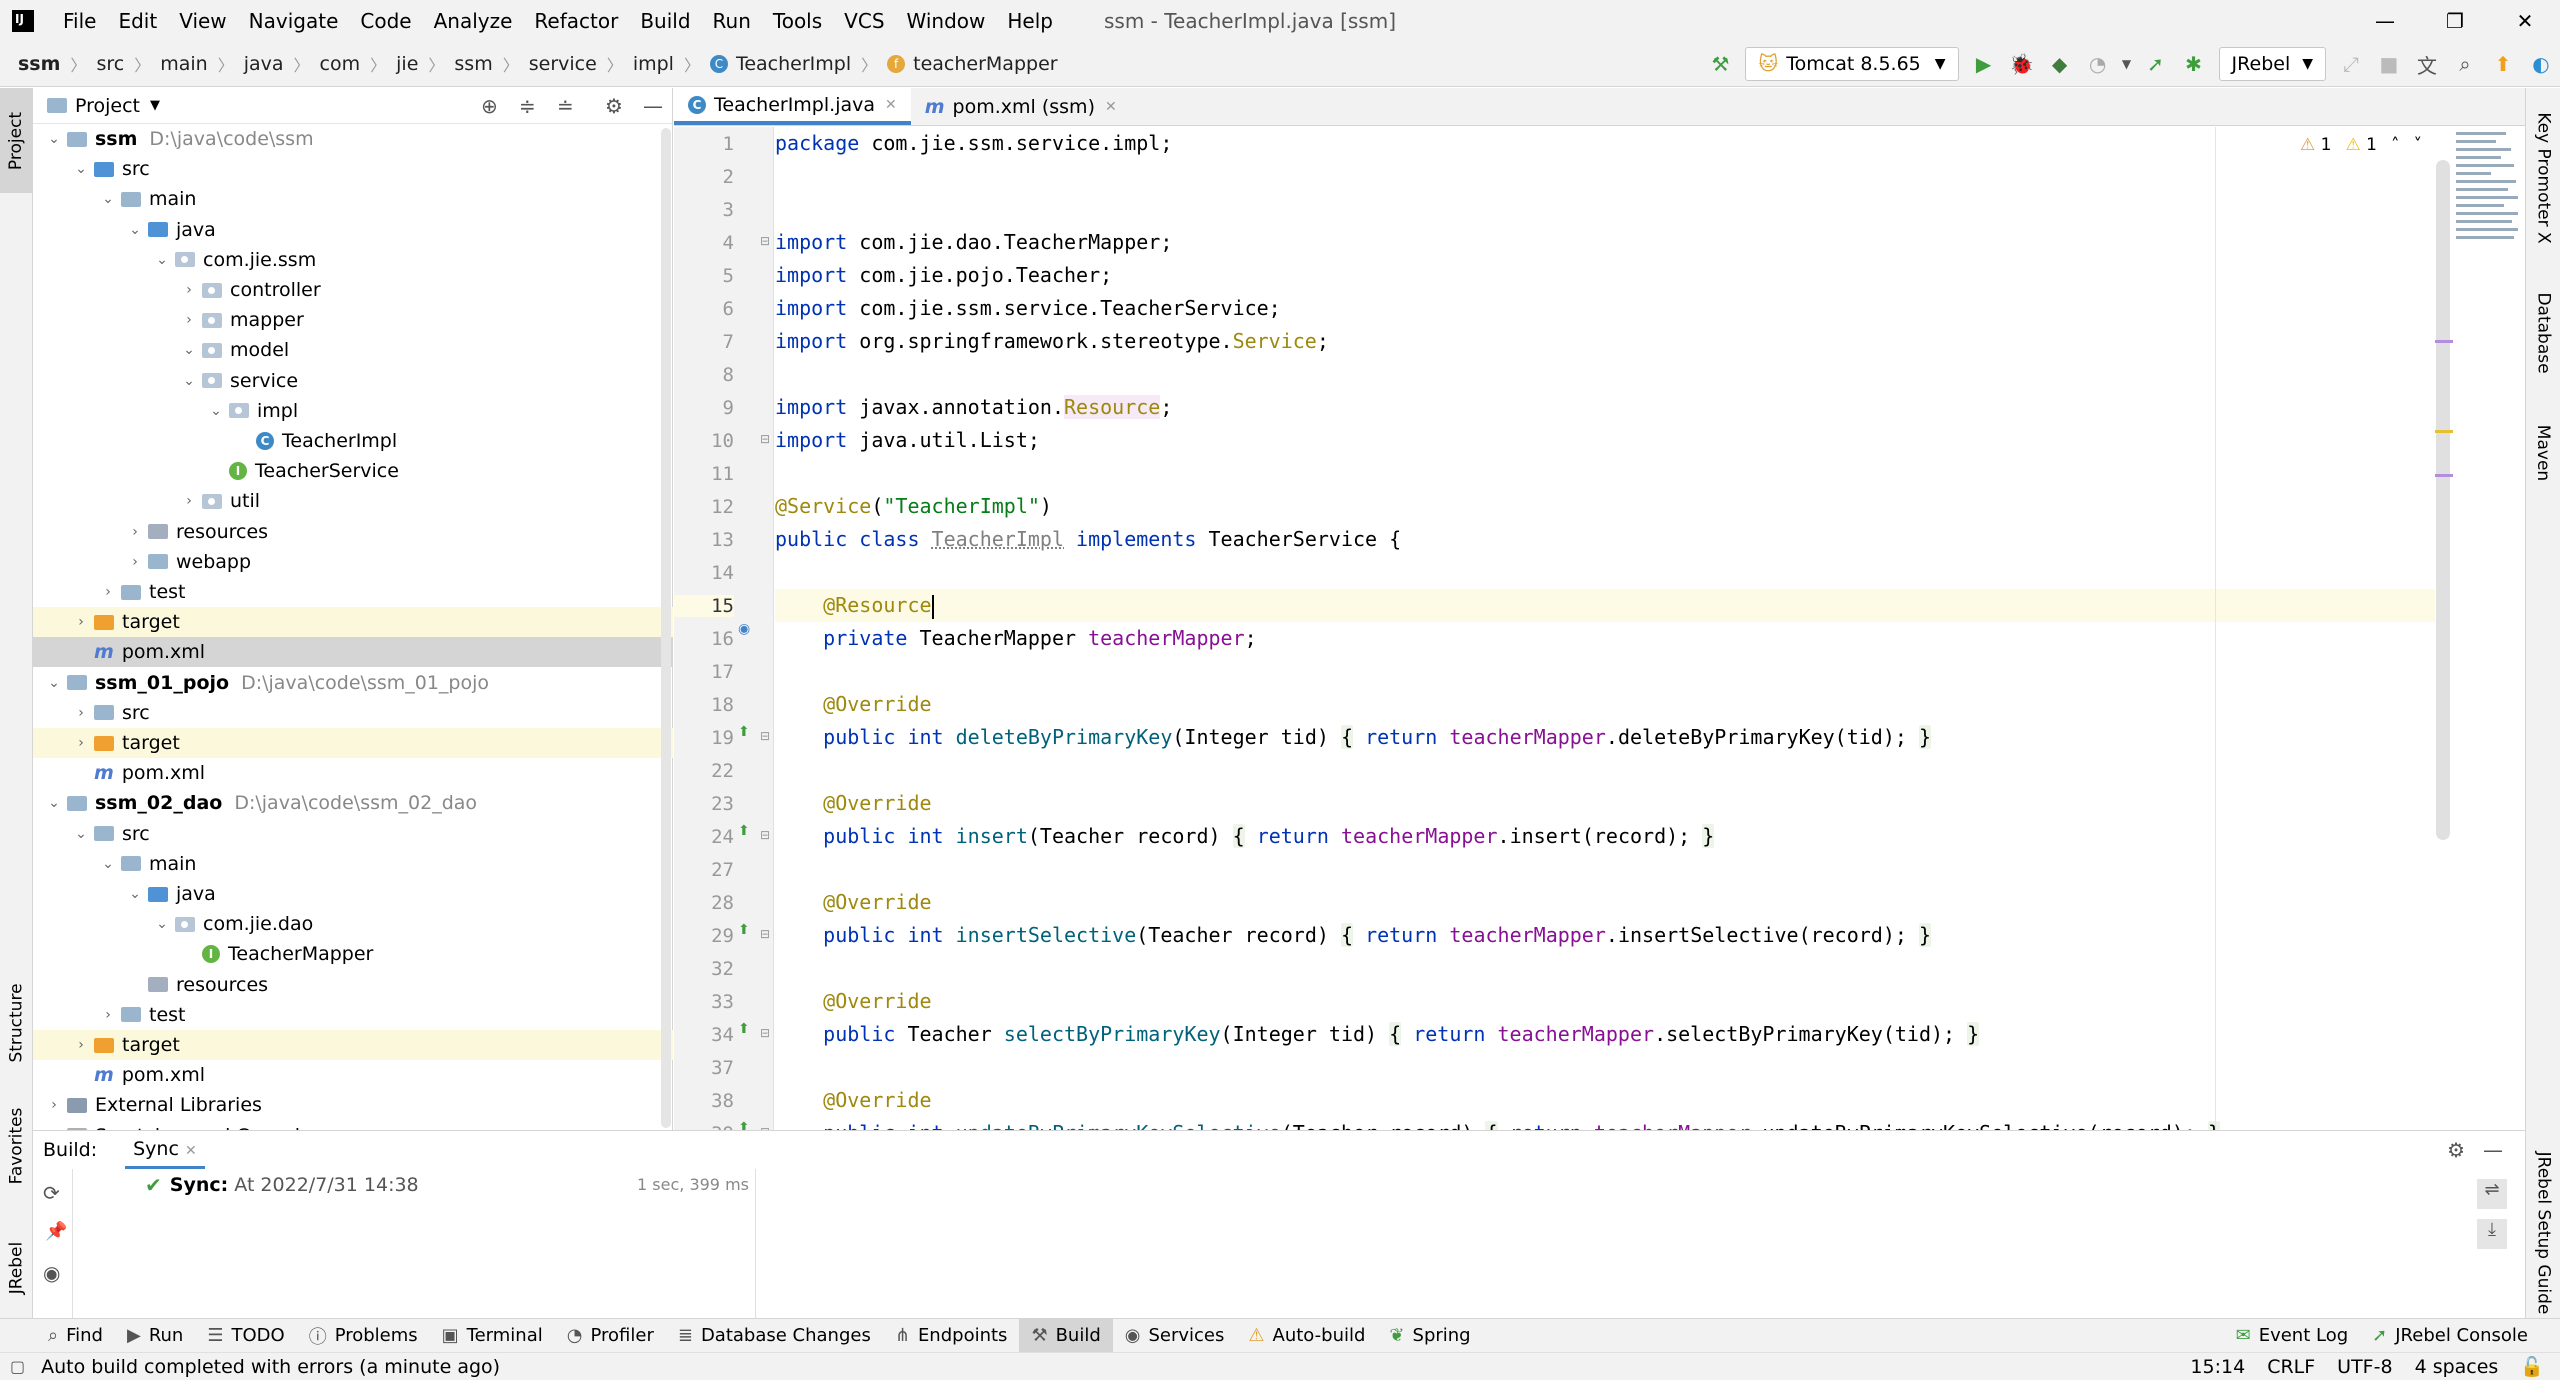 The height and width of the screenshot is (1380, 2560). What do you see at coordinates (665, 21) in the screenshot?
I see `menu-build: Build` at bounding box center [665, 21].